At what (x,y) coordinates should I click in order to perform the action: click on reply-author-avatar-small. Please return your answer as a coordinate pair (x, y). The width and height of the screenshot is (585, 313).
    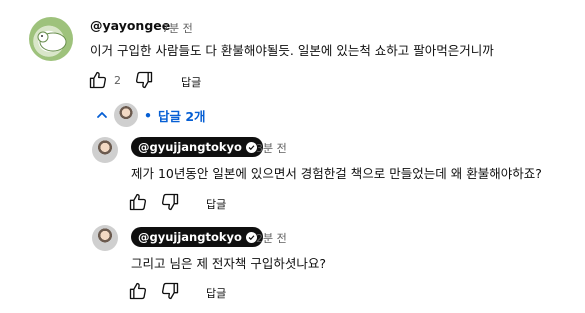
    Looking at the image, I should click on (126, 115).